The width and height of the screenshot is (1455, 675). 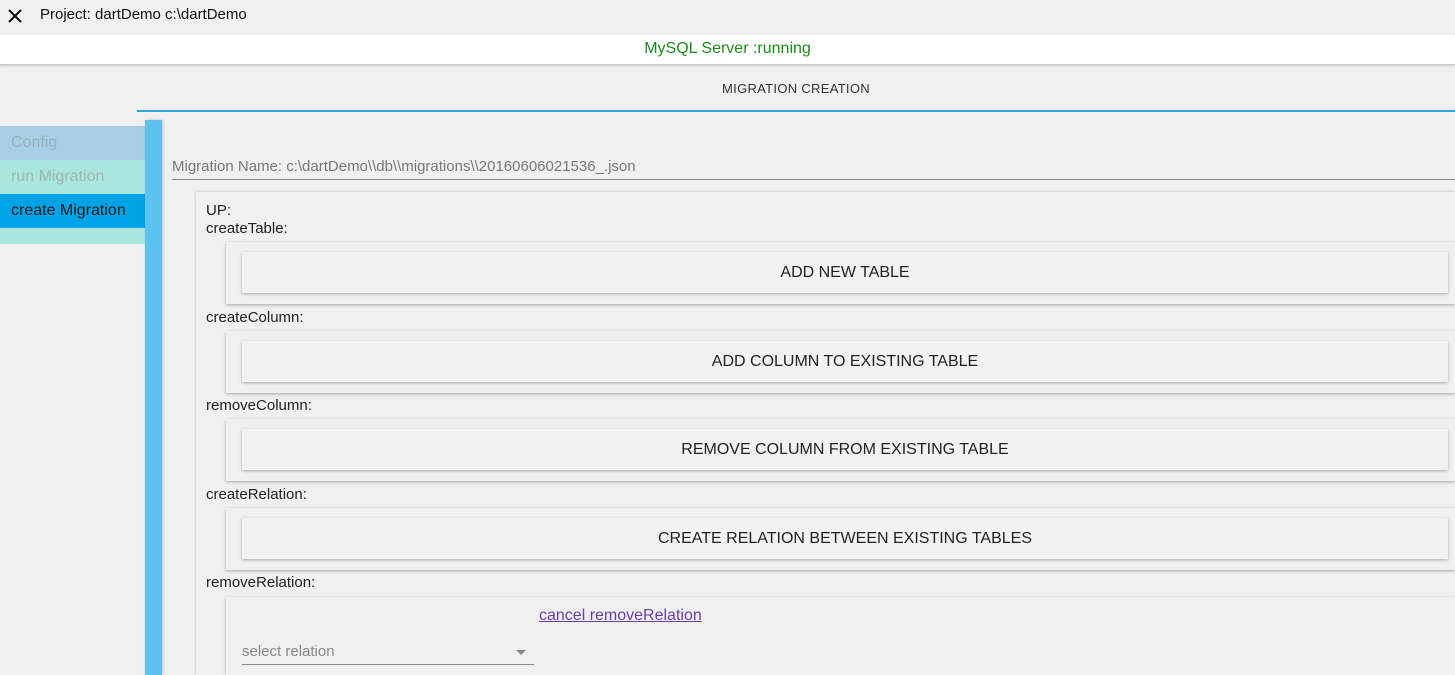 I want to click on add-column-button: ADD COLUMN TO EXISTING TABLE, so click(x=845, y=361).